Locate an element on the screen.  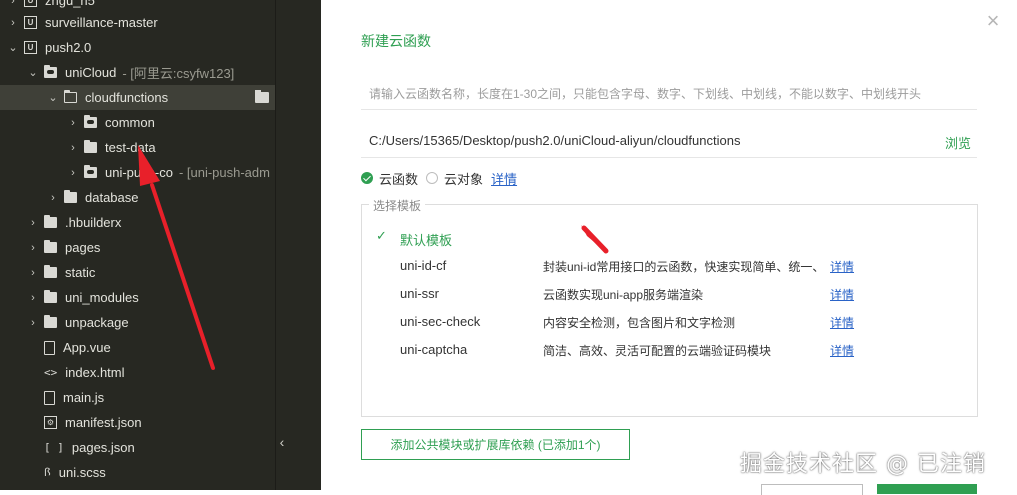
tree-item-static: › static is located at coordinates (137, 272).